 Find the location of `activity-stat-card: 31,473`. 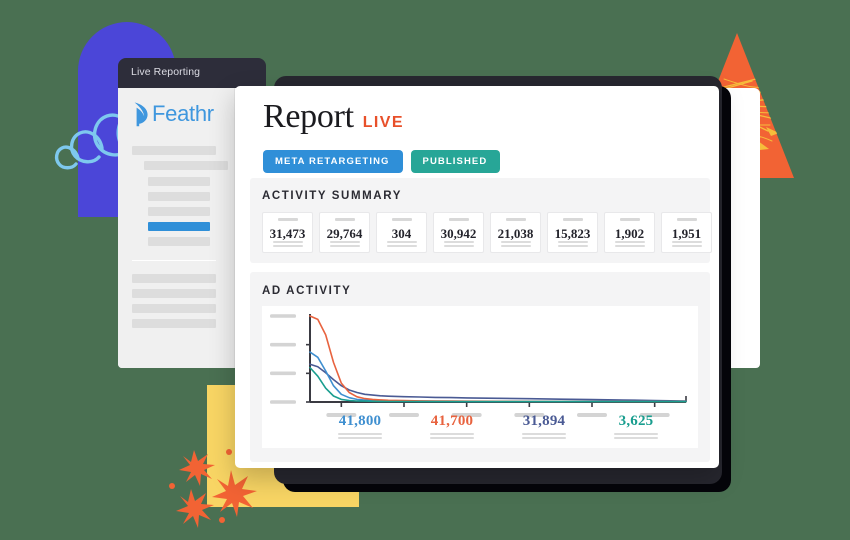

activity-stat-card: 31,473 is located at coordinates (287, 232).